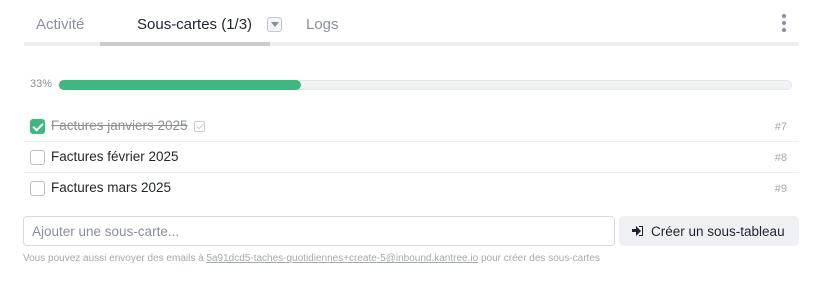 The height and width of the screenshot is (291, 820). What do you see at coordinates (199, 126) in the screenshot?
I see `checklist-icon` at bounding box center [199, 126].